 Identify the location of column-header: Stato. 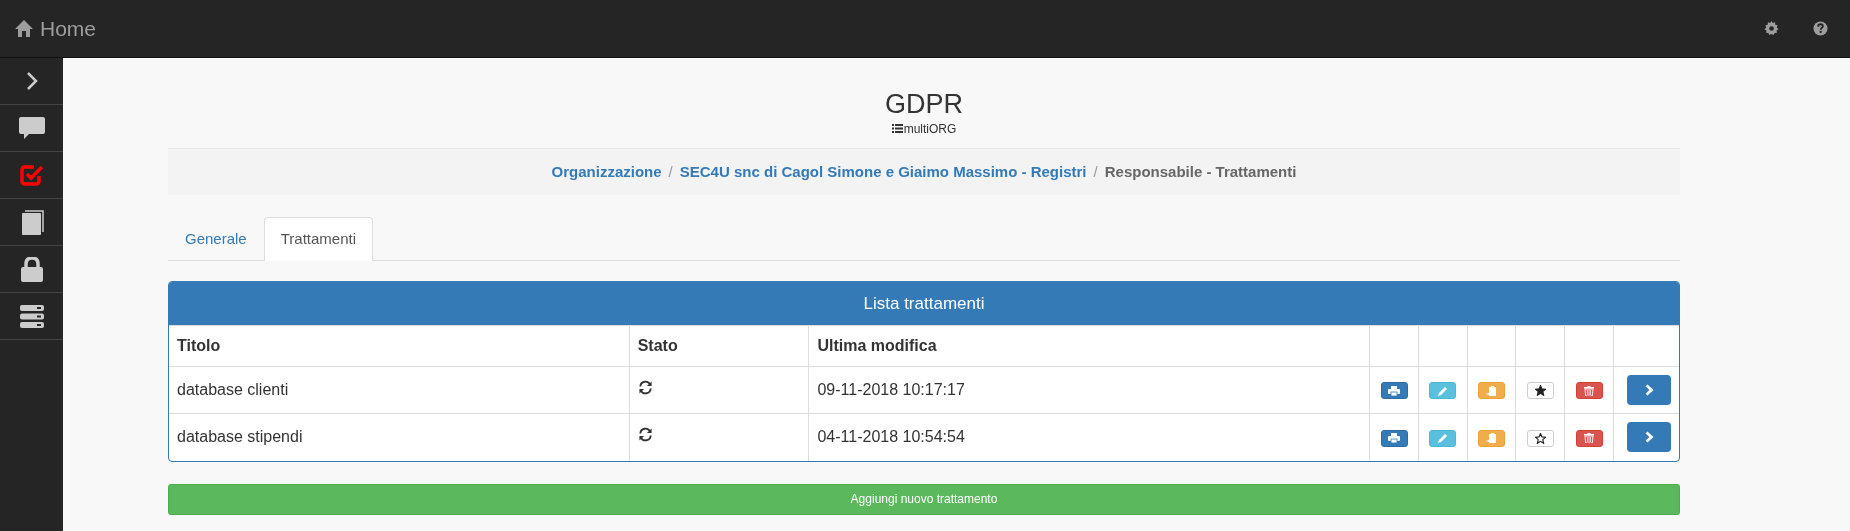
(719, 346).